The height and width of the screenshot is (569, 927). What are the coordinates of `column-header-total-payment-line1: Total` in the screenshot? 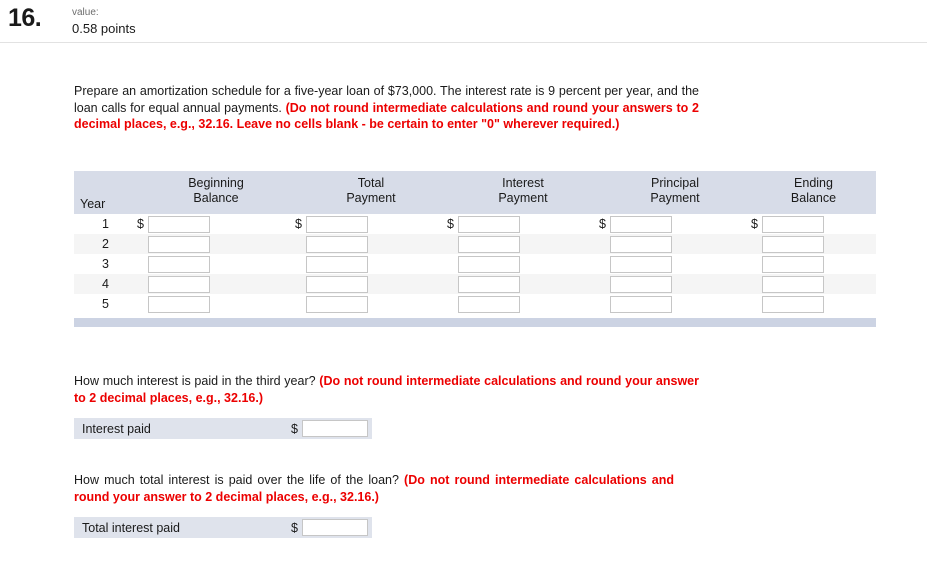 It's located at (371, 183).